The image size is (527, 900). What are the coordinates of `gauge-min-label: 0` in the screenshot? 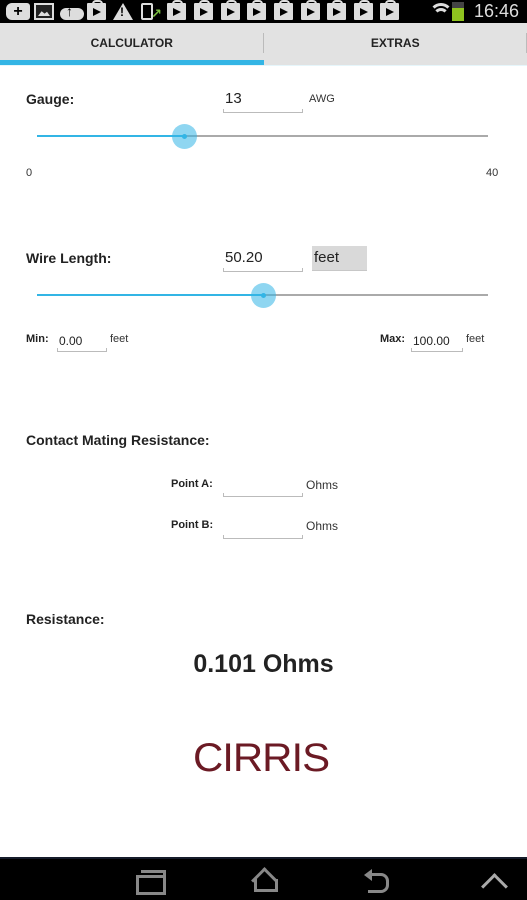 It's located at (29, 173).